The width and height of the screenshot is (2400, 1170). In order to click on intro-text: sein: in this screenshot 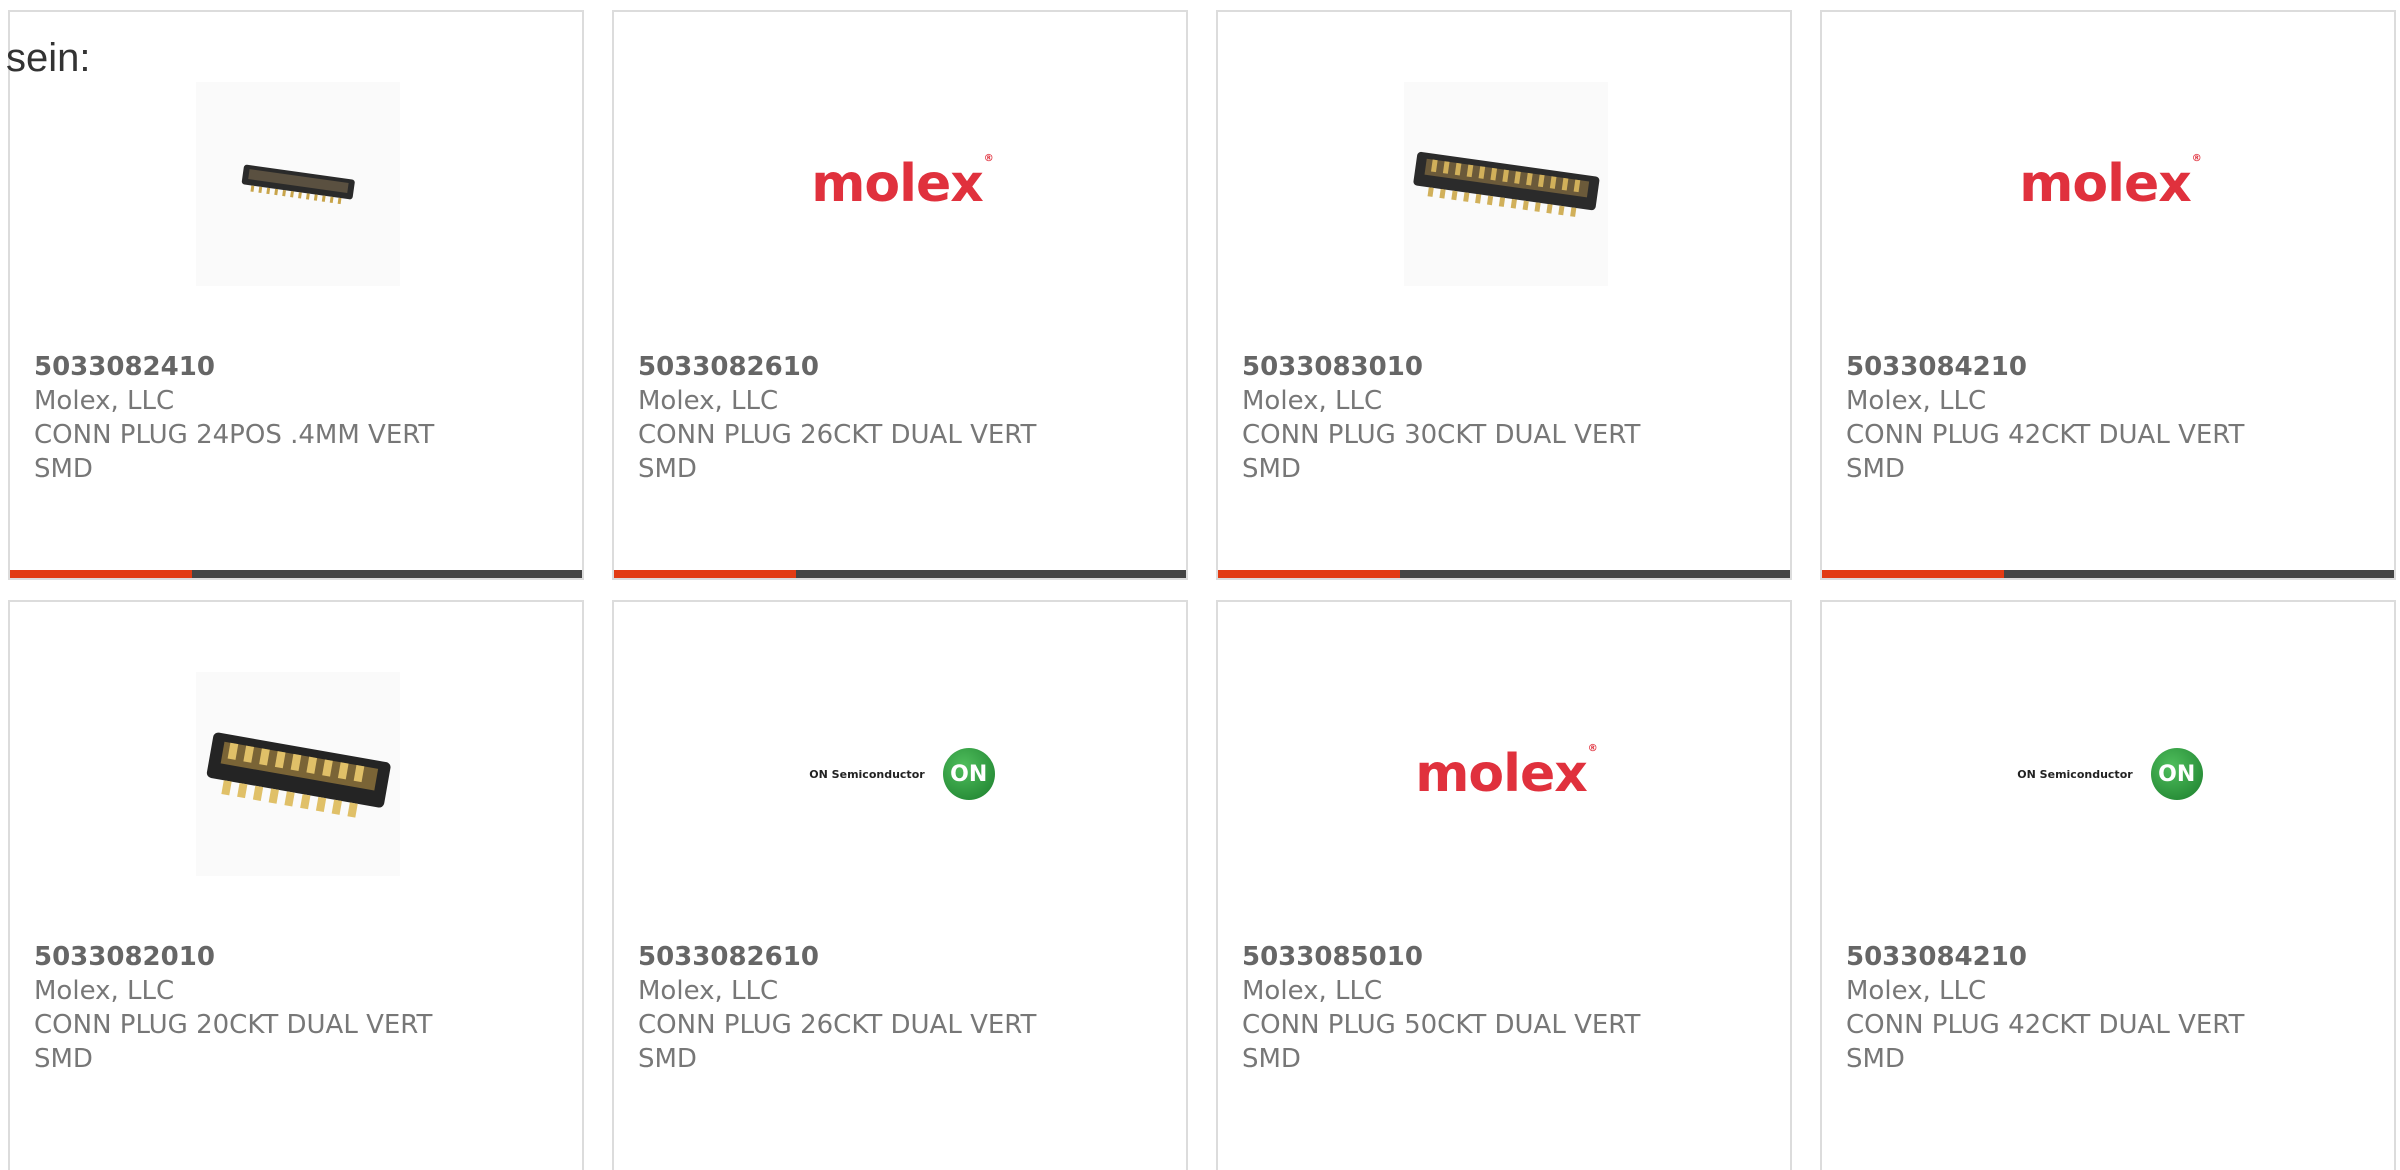, I will do `click(48, 58)`.